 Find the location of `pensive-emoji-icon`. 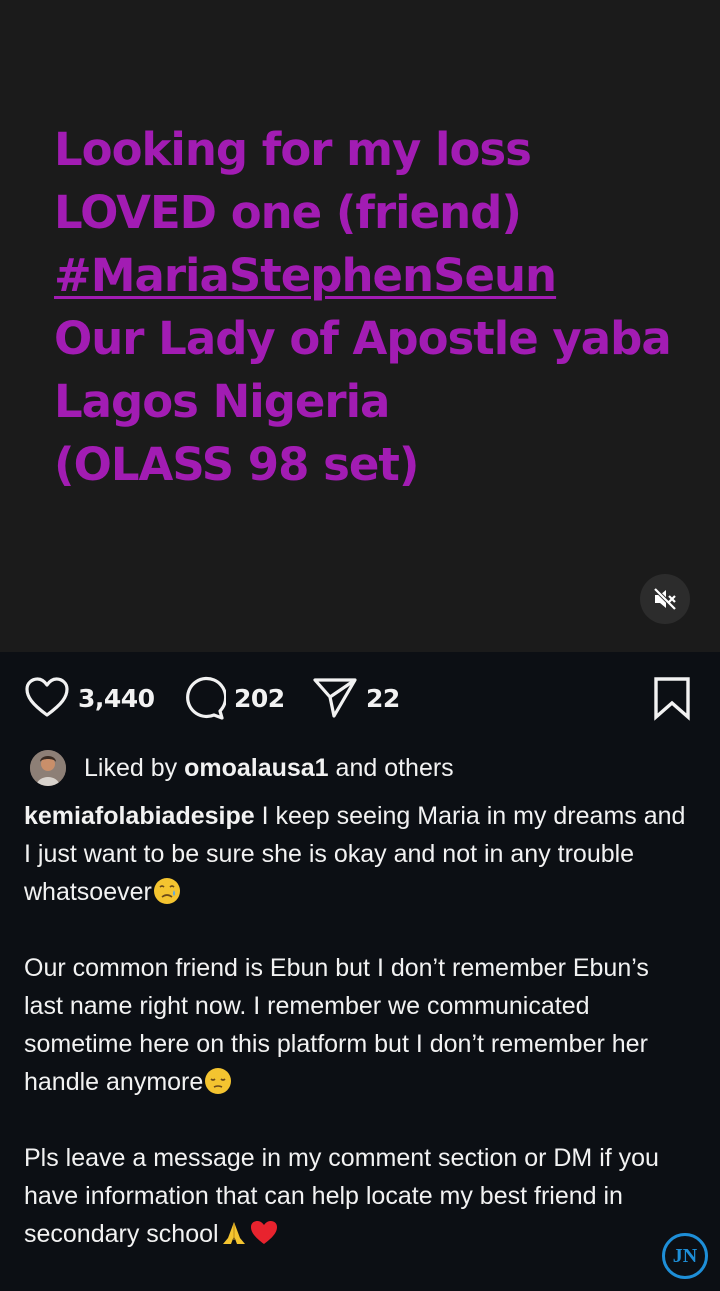

pensive-emoji-icon is located at coordinates (218, 1081).